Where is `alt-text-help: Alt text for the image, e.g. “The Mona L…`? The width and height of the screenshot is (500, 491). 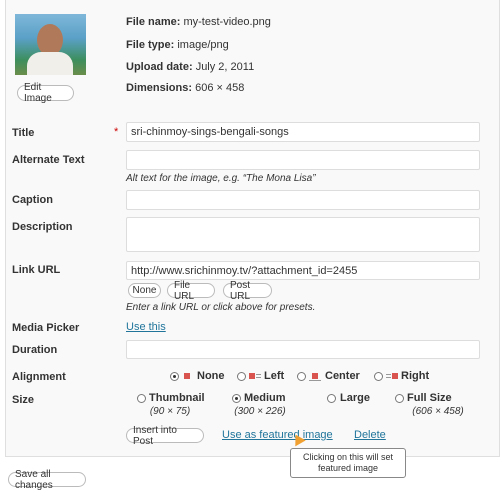
alt-text-help: Alt text for the image, e.g. “The Mona L… is located at coordinates (221, 178).